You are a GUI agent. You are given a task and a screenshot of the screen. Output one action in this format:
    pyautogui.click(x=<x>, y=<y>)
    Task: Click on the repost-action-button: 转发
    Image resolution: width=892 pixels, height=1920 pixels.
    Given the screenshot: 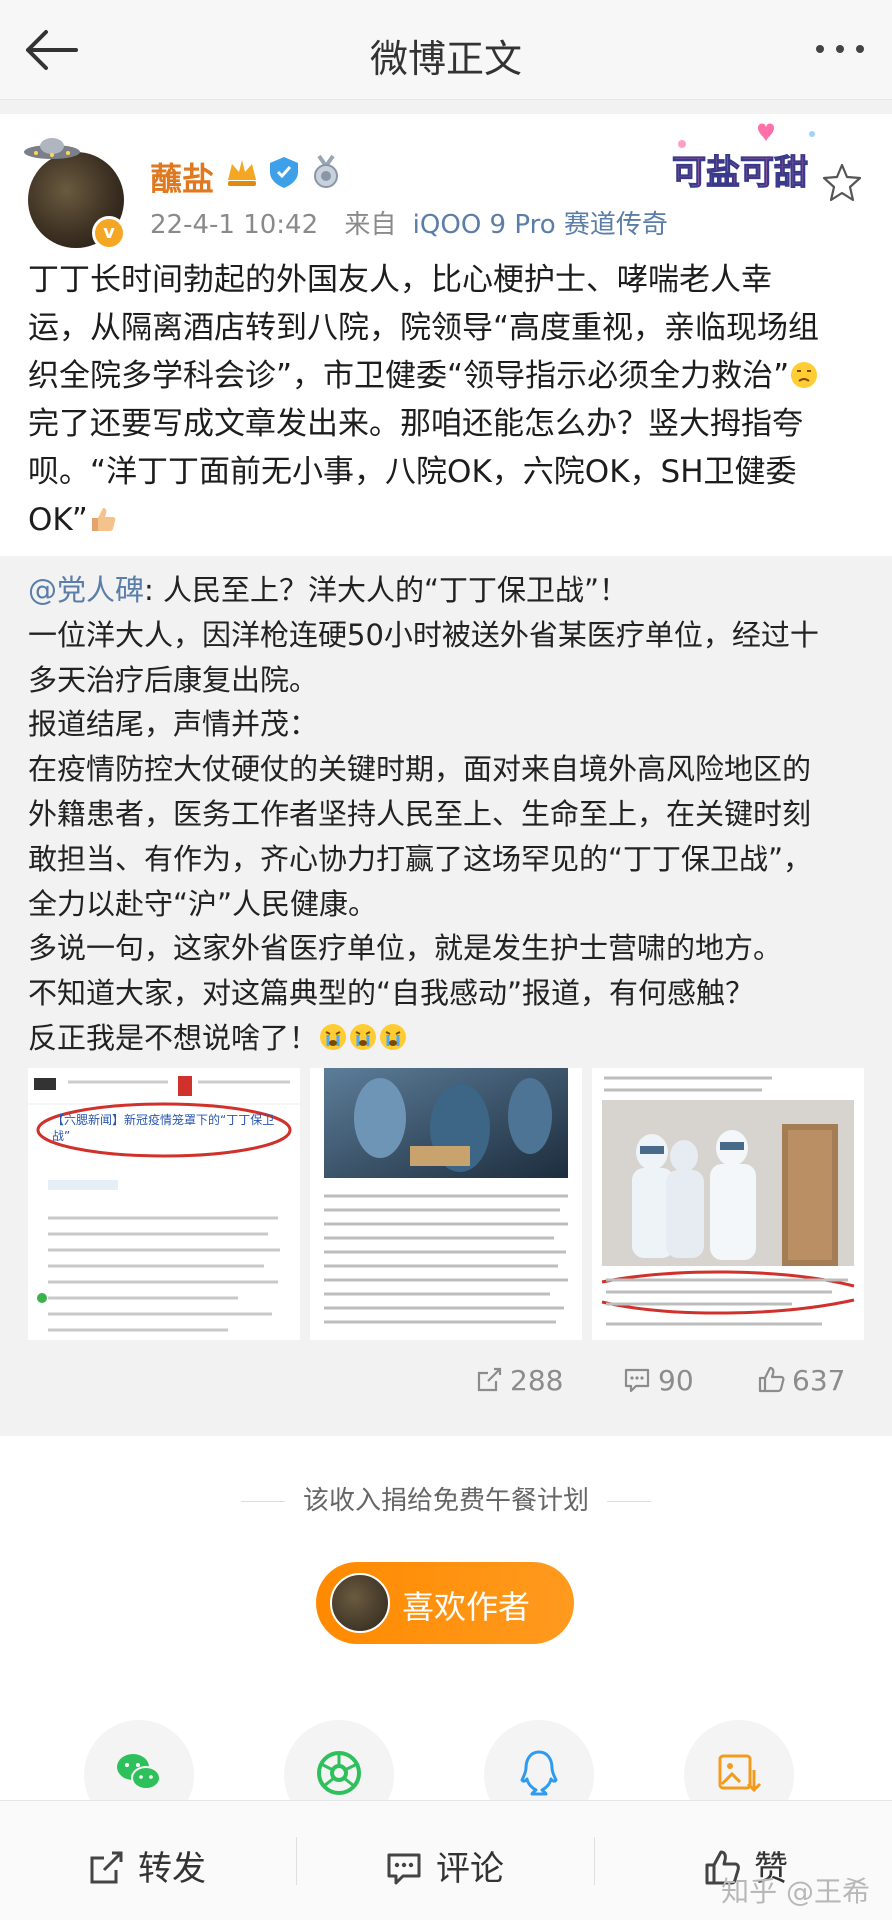 What is the action you would take?
    pyautogui.click(x=146, y=1865)
    